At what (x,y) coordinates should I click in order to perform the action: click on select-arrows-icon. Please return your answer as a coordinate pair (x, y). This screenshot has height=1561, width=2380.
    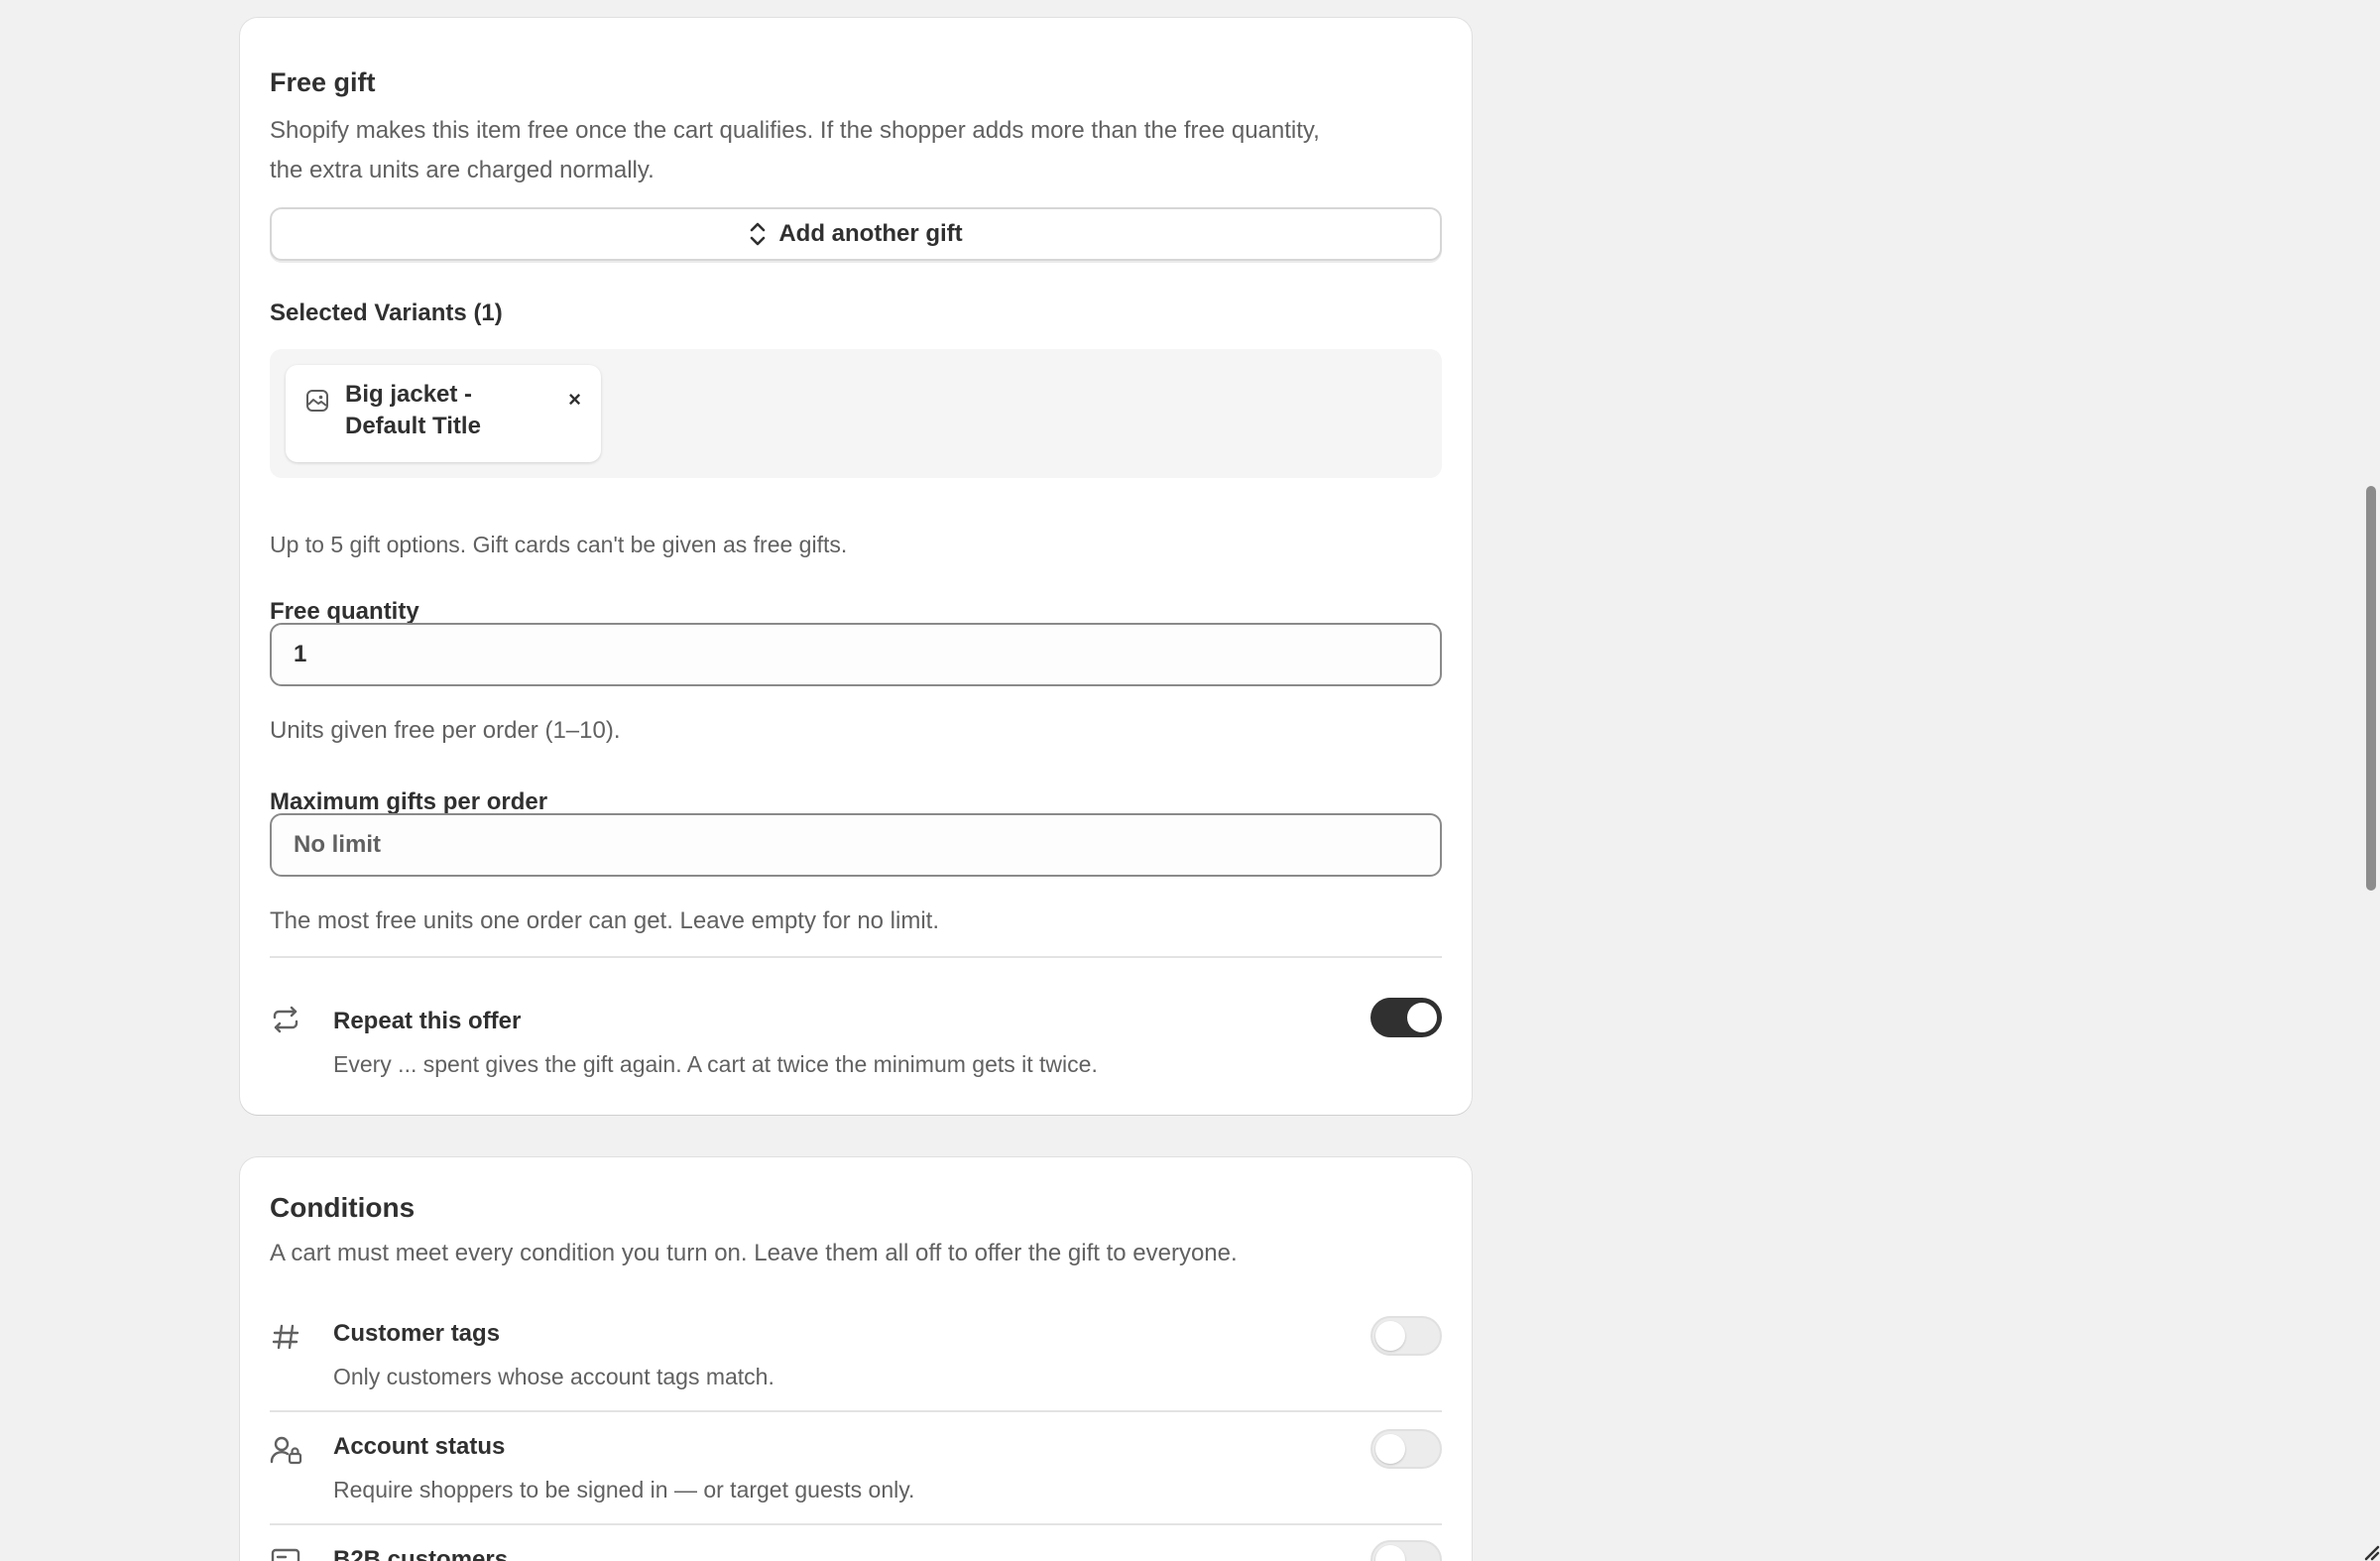
    Looking at the image, I should click on (758, 234).